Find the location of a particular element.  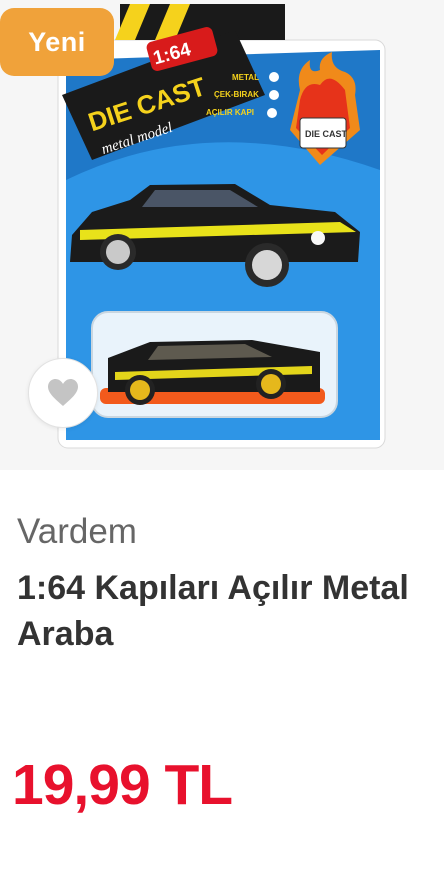

favorite-button is located at coordinates (63, 393).